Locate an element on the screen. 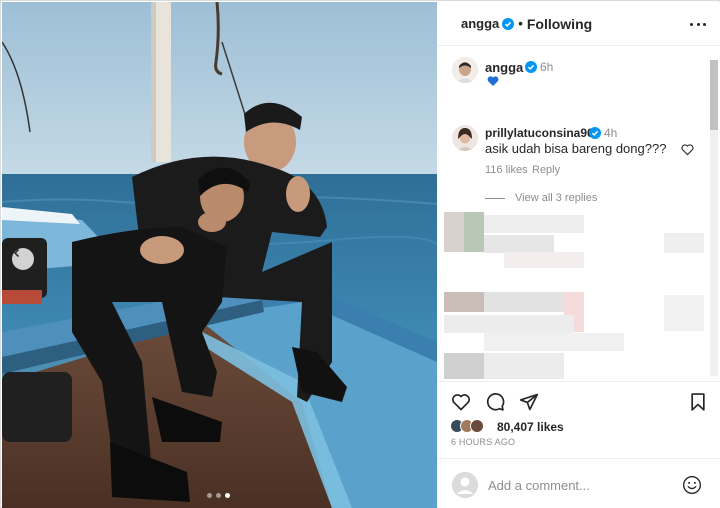  post-header: angga • Following is located at coordinates (579, 24).